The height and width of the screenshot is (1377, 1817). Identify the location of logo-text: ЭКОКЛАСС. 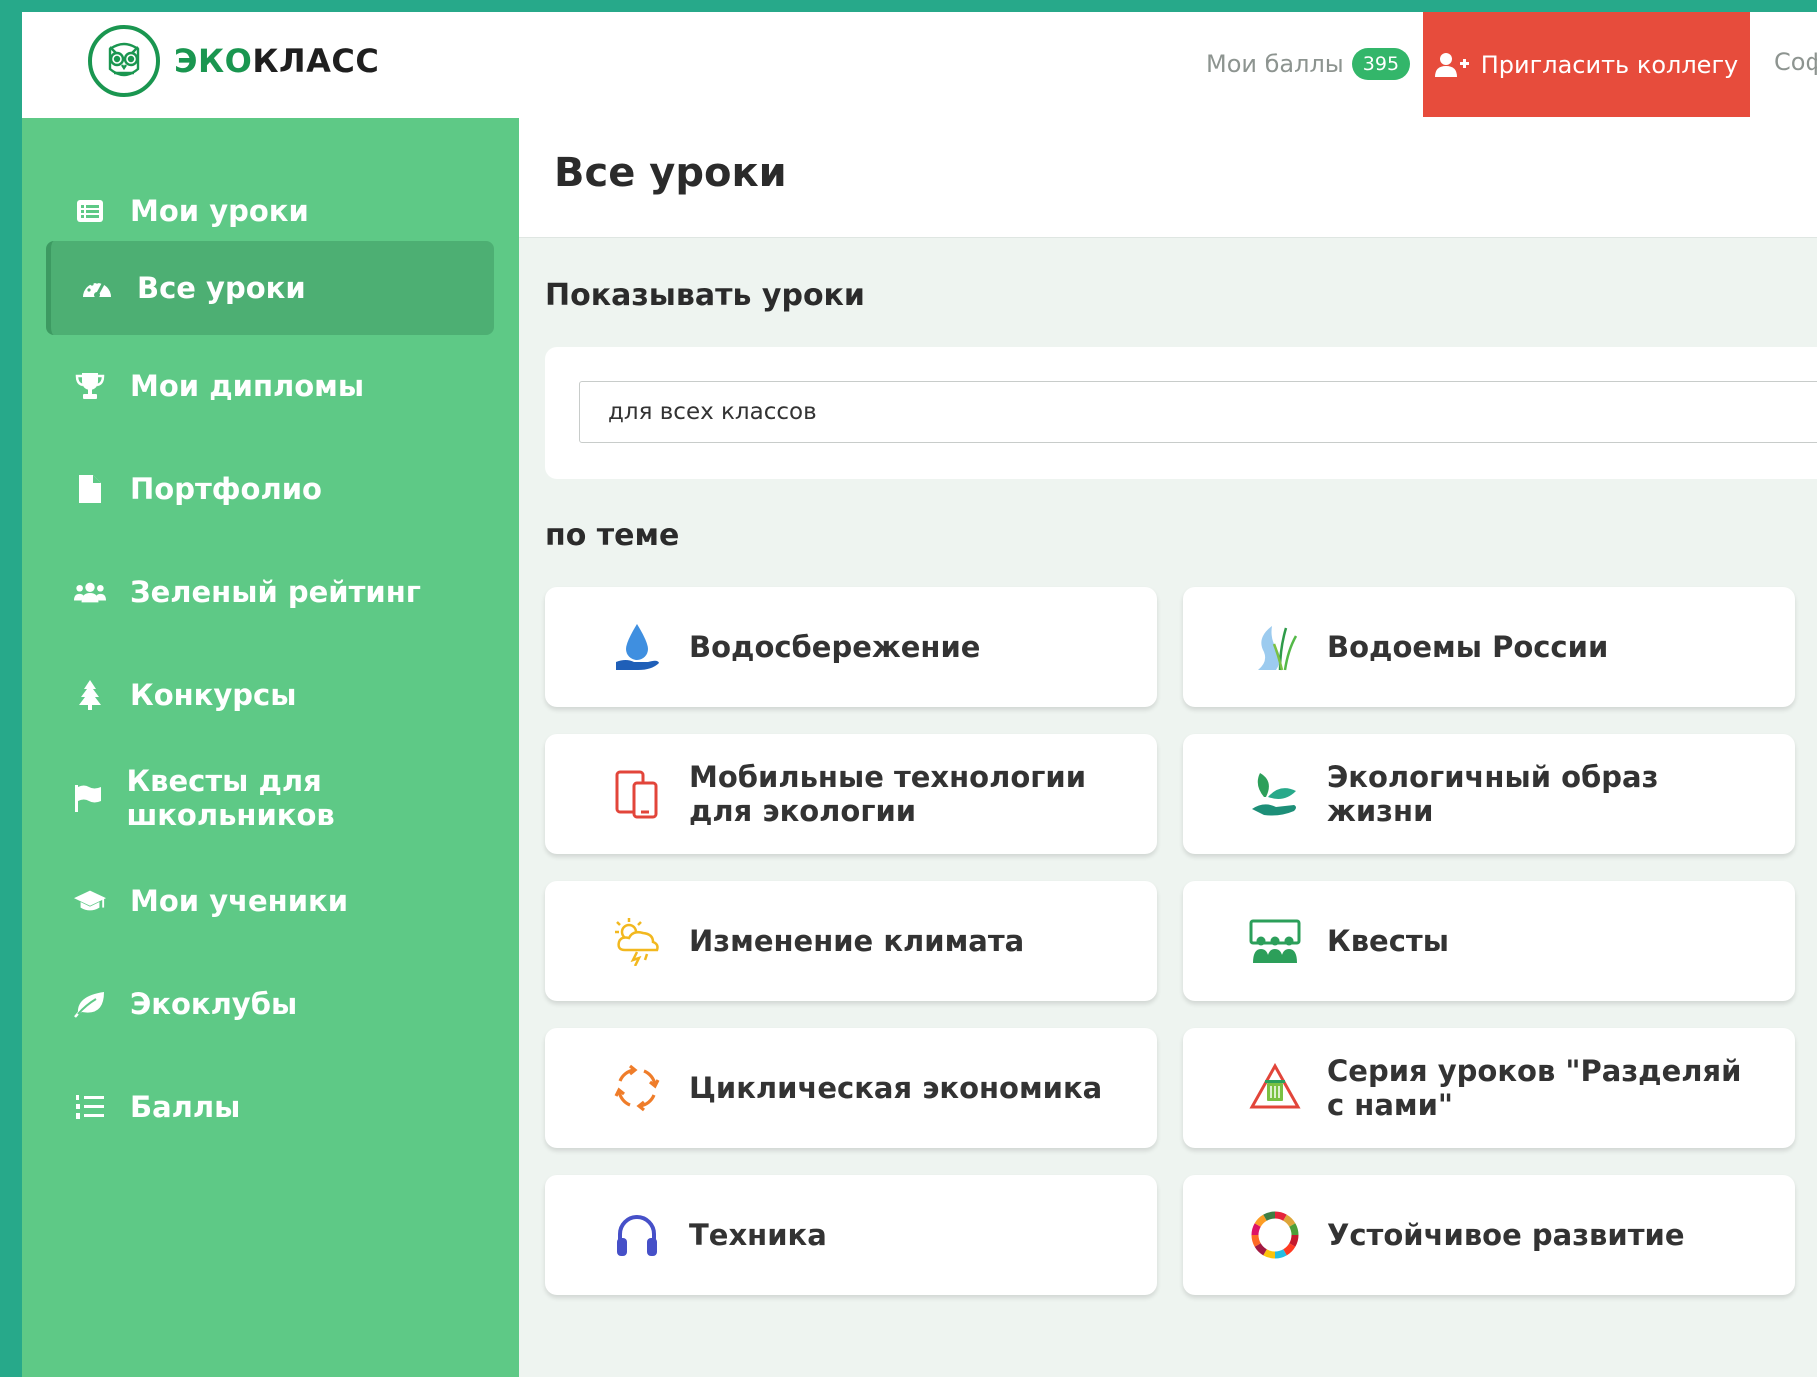
(276, 61).